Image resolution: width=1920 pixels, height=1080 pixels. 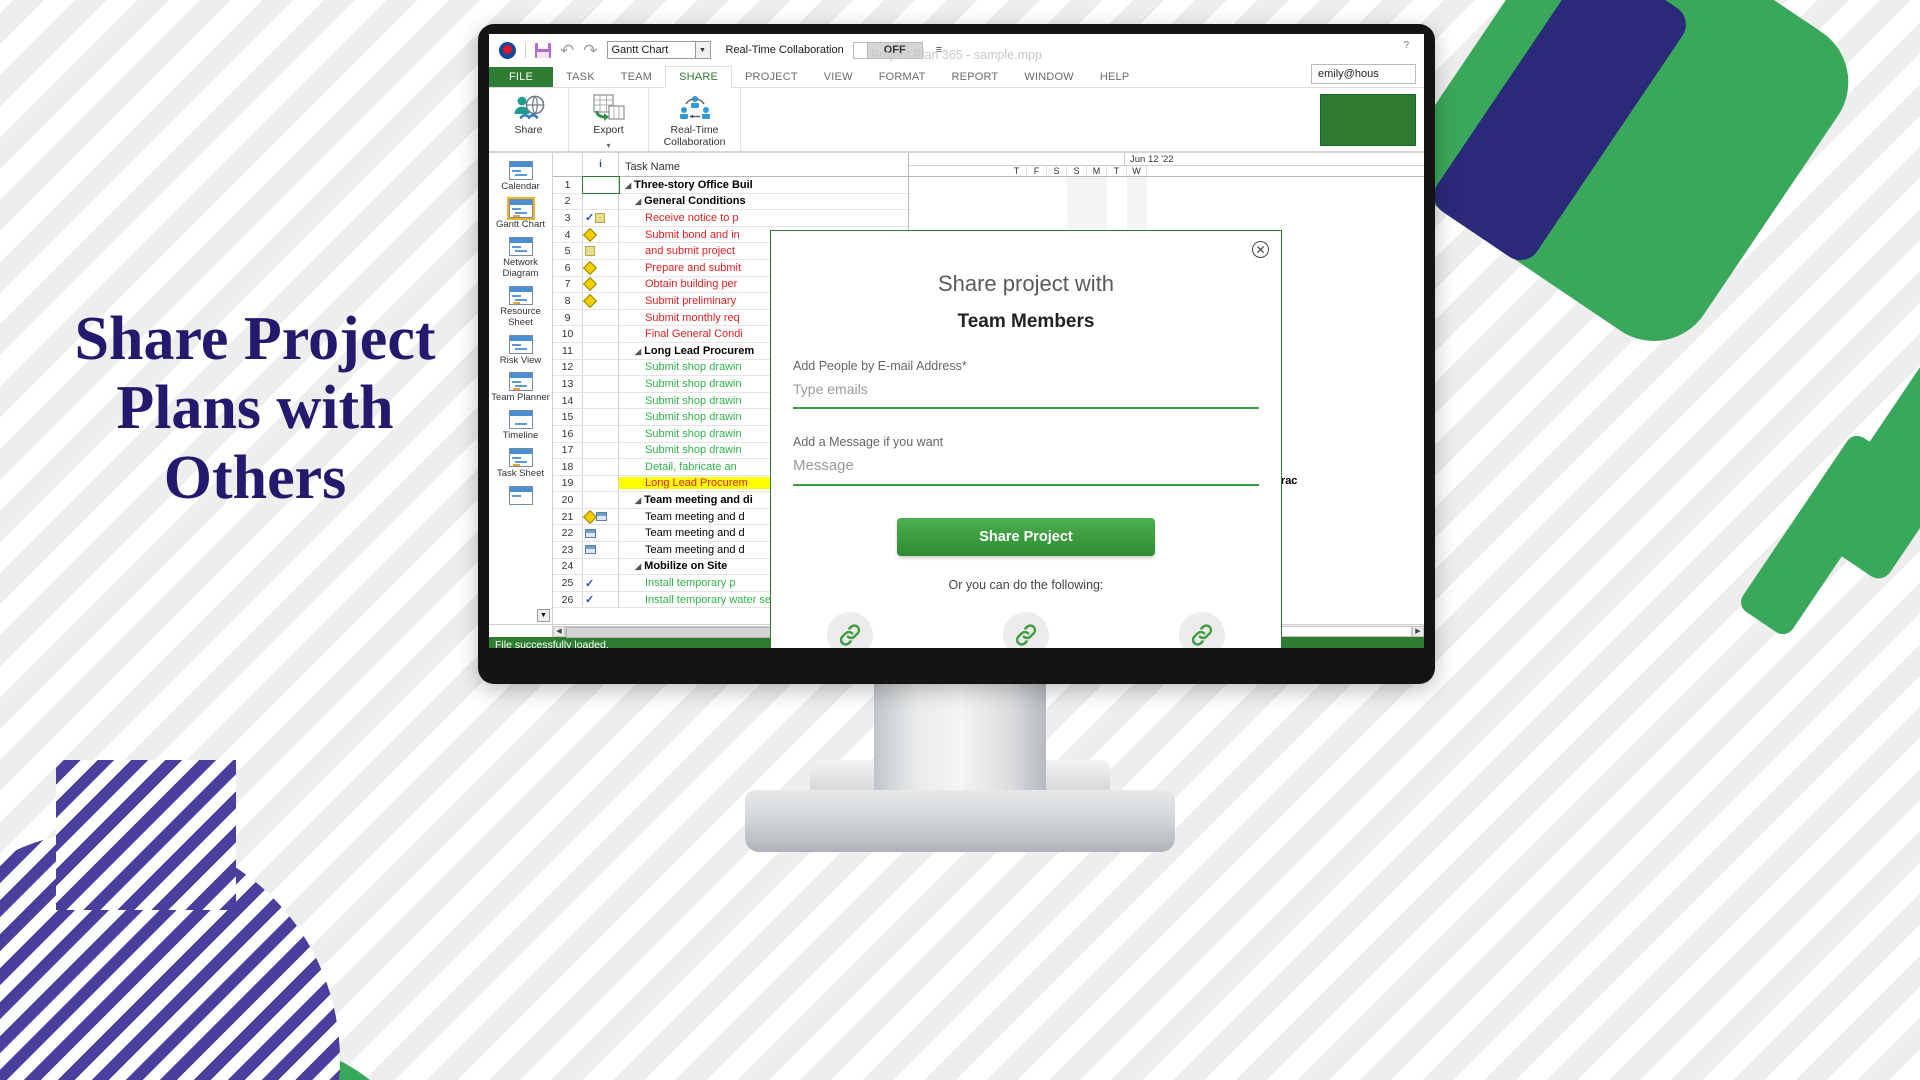 I want to click on save-icon, so click(x=543, y=50).